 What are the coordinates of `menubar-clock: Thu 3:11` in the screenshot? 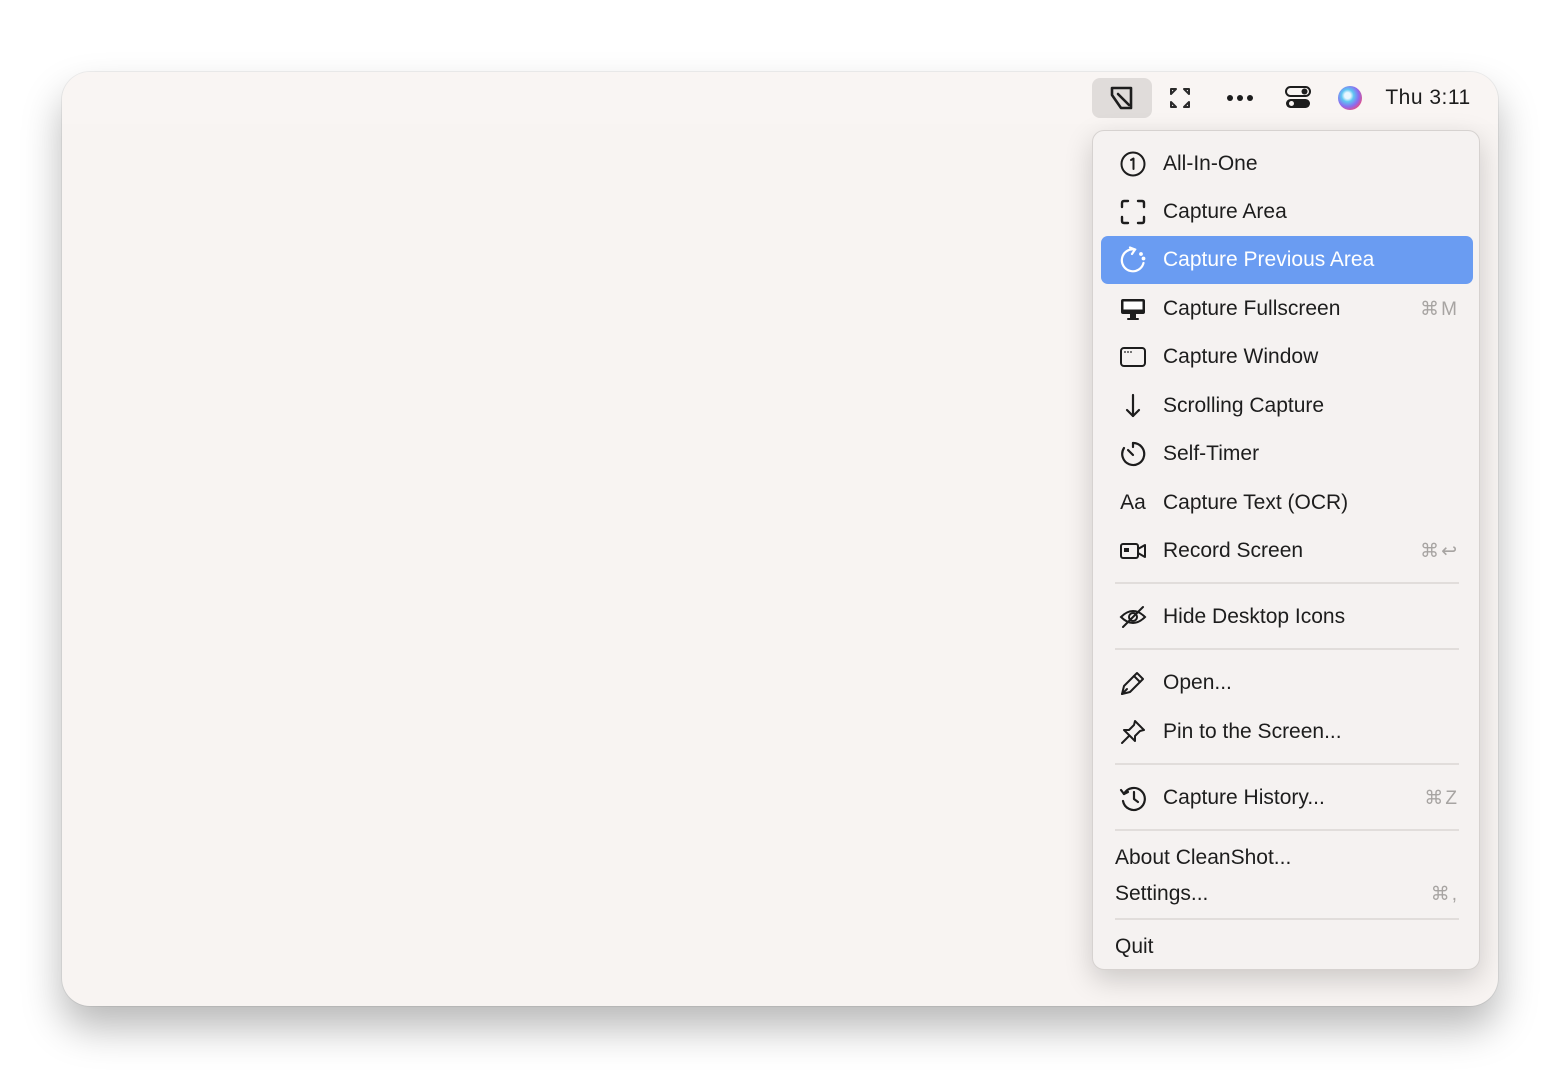 It's located at (1428, 98).